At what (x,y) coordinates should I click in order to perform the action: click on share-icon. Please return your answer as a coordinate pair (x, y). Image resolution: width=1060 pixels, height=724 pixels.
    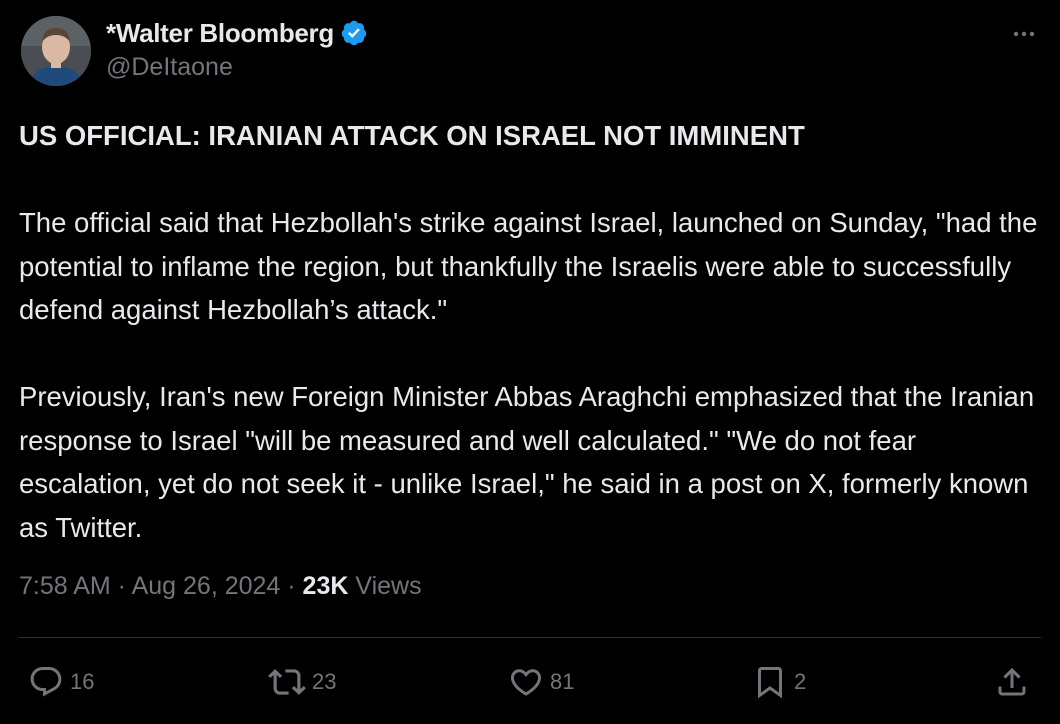
    Looking at the image, I should click on (1012, 682).